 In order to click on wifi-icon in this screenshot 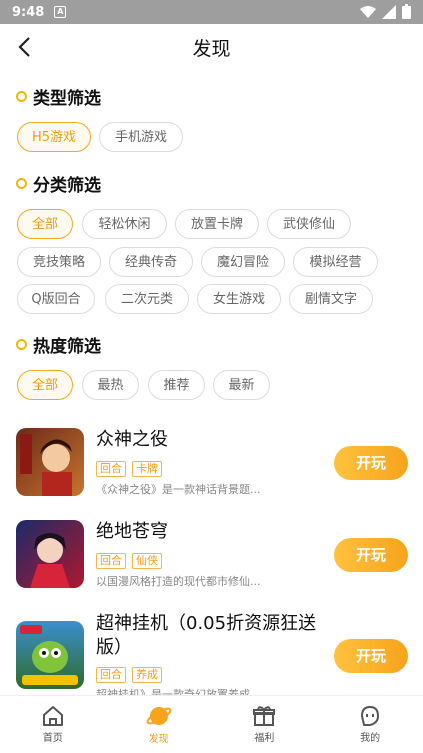, I will do `click(368, 11)`.